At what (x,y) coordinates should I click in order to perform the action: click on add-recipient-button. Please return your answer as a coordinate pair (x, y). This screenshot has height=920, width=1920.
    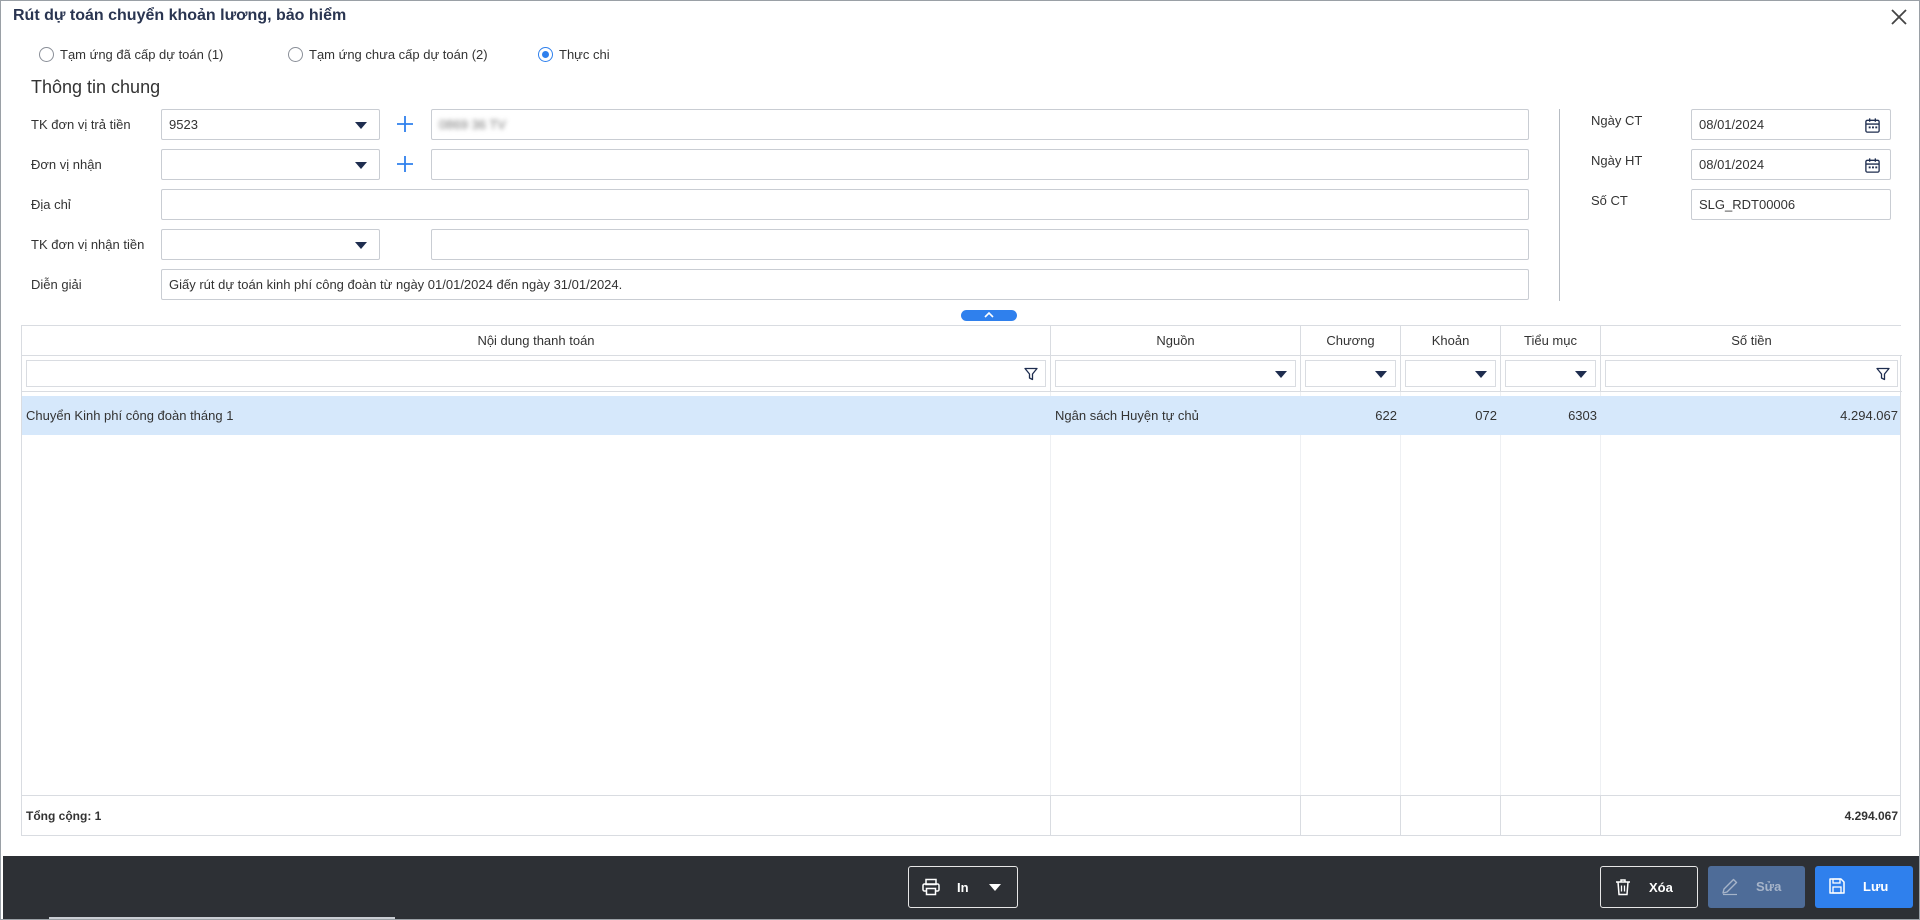
    Looking at the image, I should click on (405, 164).